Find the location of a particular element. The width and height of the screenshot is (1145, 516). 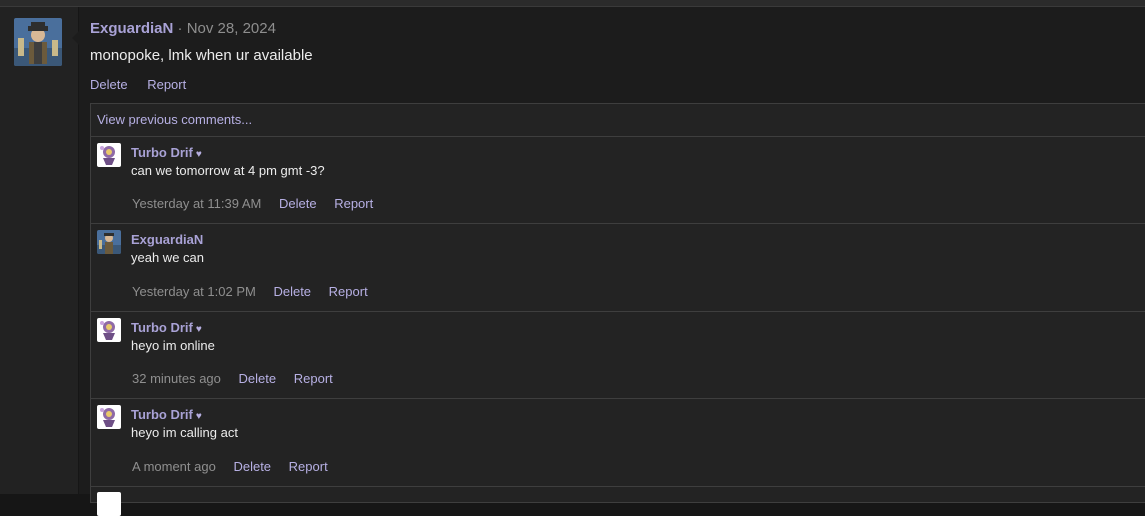

comment-timestamp: Yesterday at 1:02 PM is located at coordinates (194, 291).